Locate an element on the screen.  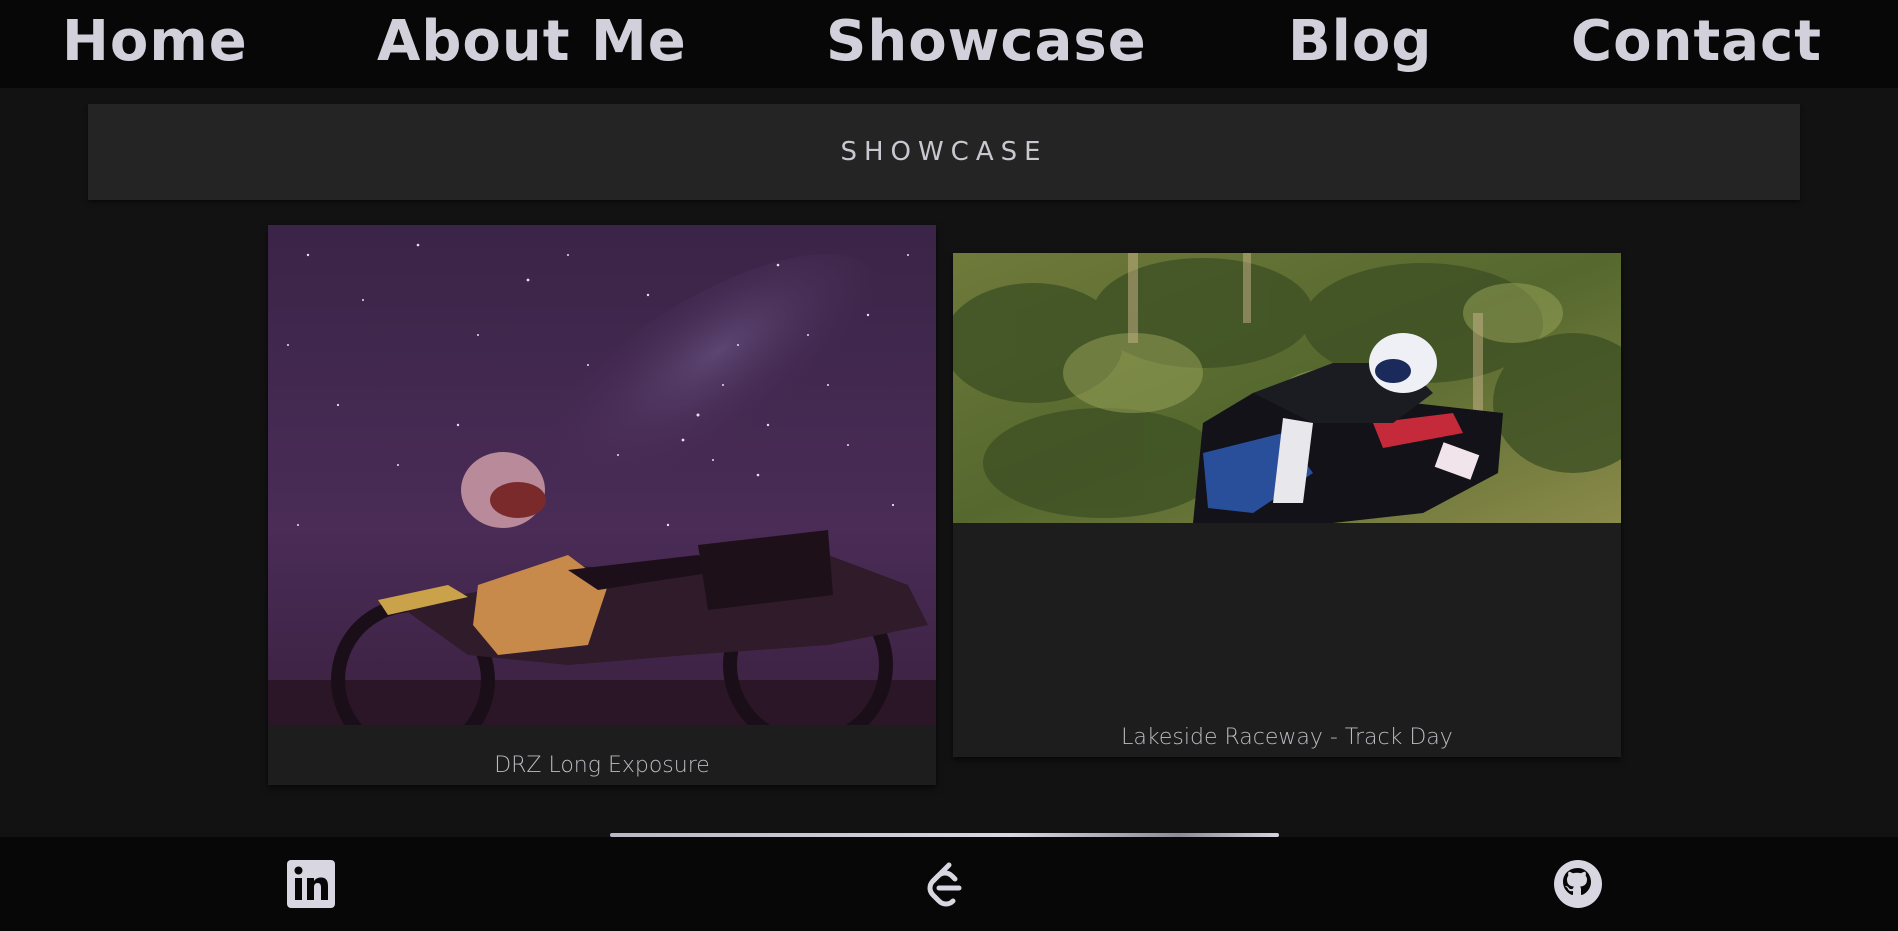
card-caption: Lakeside Raceway - Track Day is located at coordinates (1287, 737).